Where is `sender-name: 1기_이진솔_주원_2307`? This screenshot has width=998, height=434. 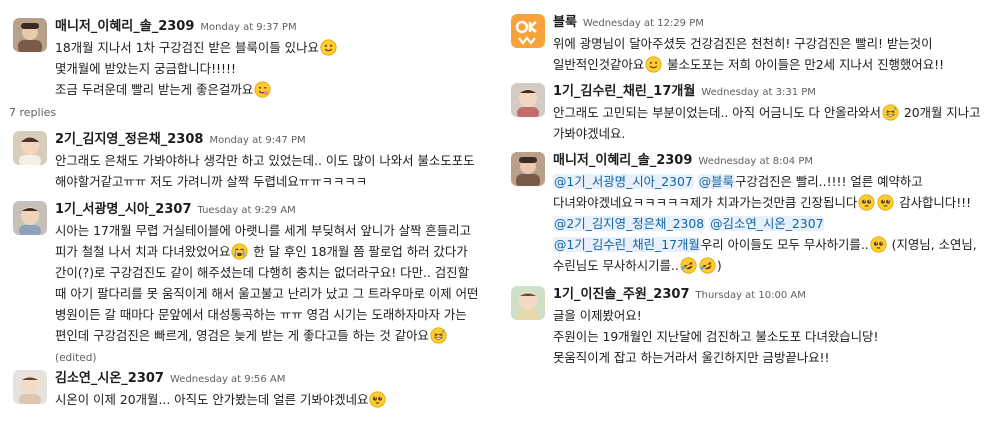
sender-name: 1기_이진솔_주원_2307 is located at coordinates (621, 294).